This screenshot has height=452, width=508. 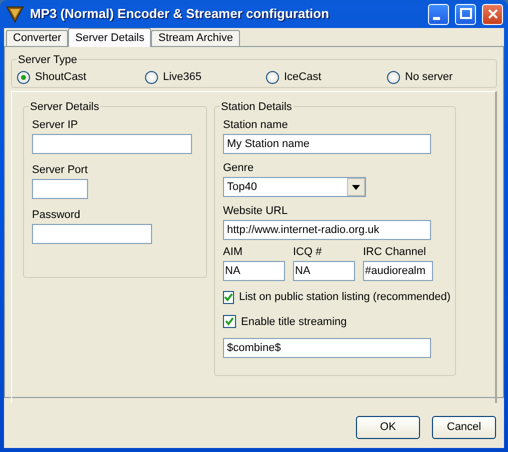 I want to click on dialog-button: Cancel, so click(x=464, y=427).